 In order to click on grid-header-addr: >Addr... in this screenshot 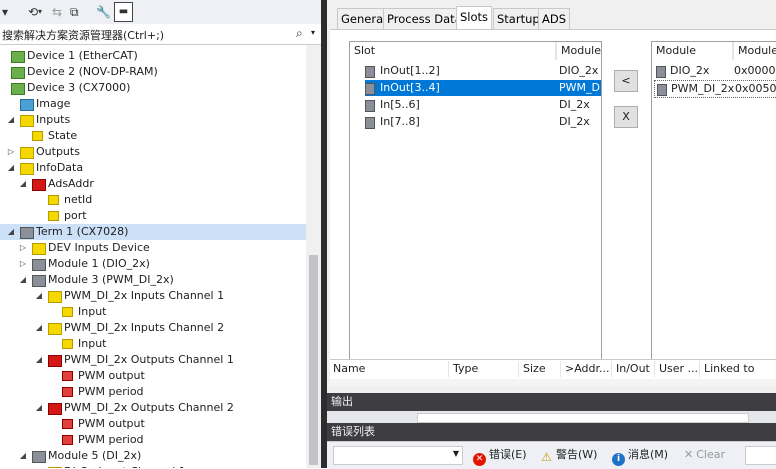, I will do `click(587, 369)`.